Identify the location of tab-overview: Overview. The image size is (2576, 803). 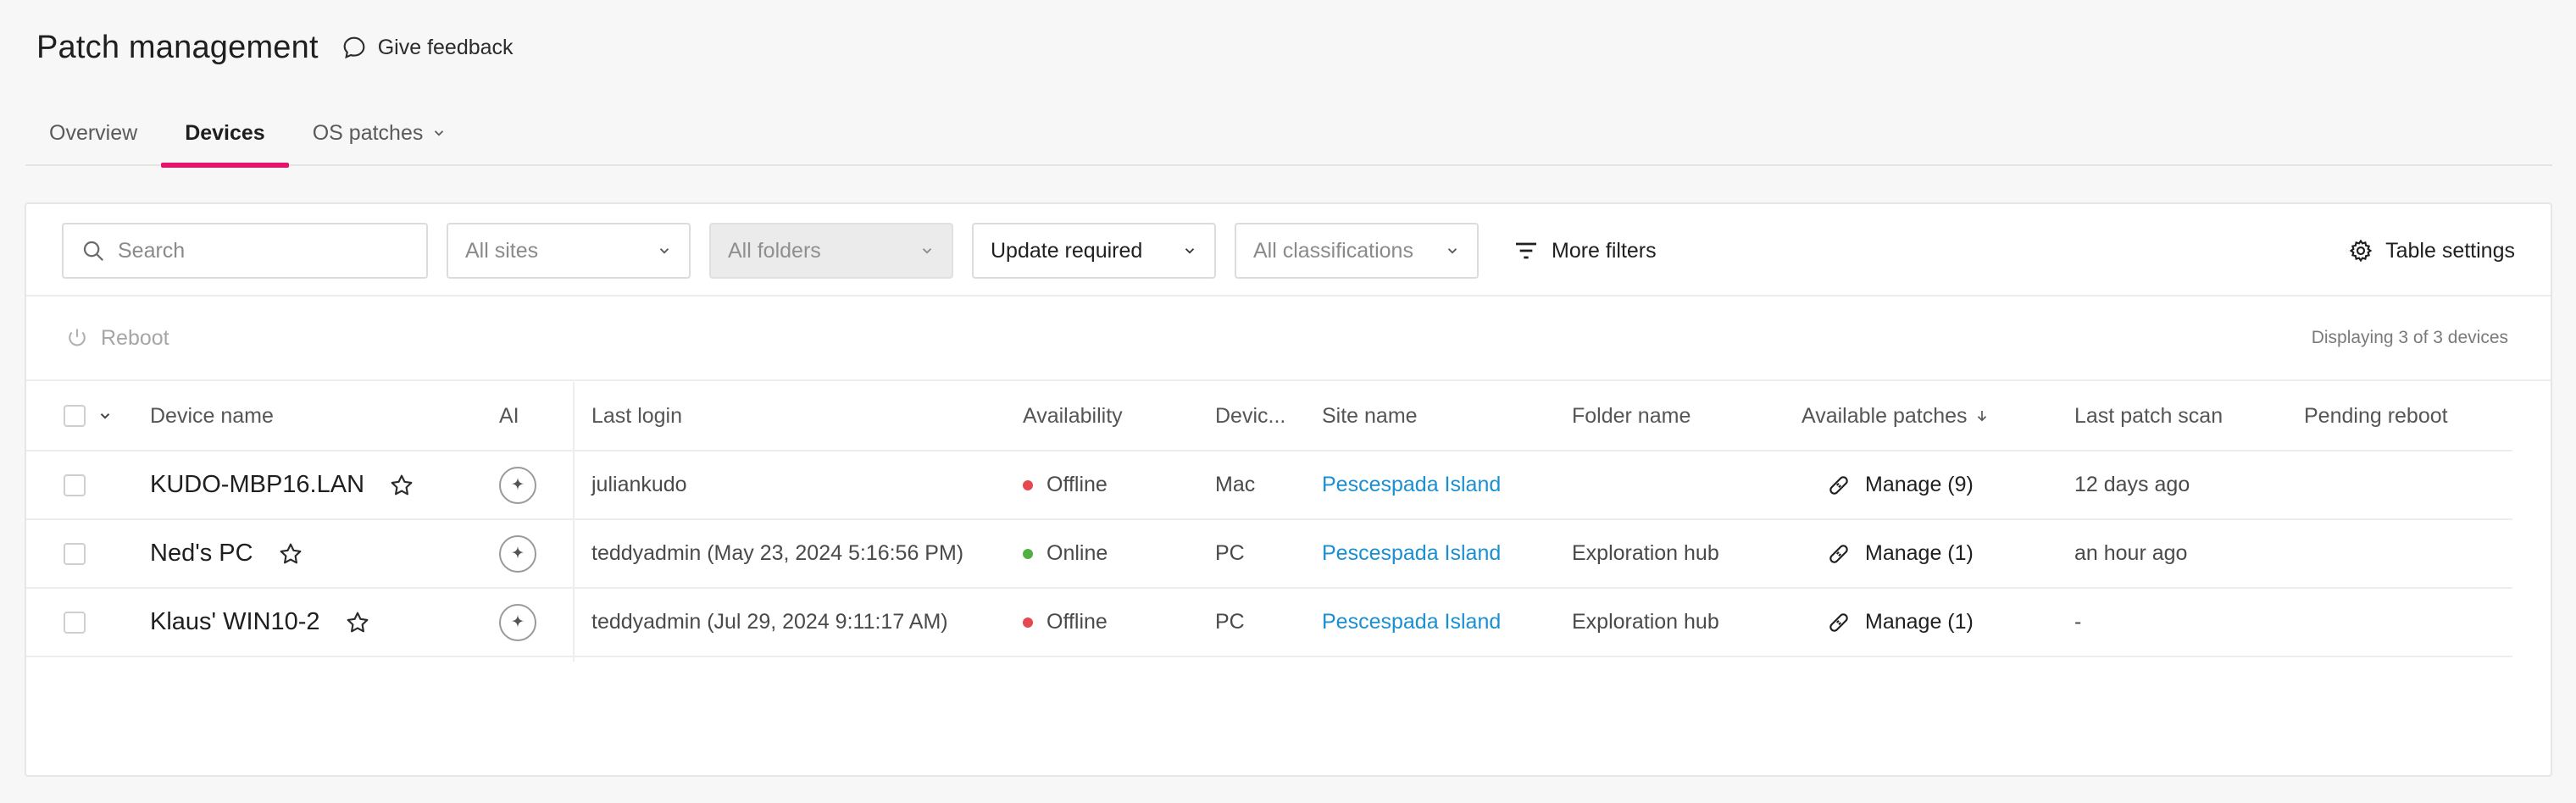
(93, 133).